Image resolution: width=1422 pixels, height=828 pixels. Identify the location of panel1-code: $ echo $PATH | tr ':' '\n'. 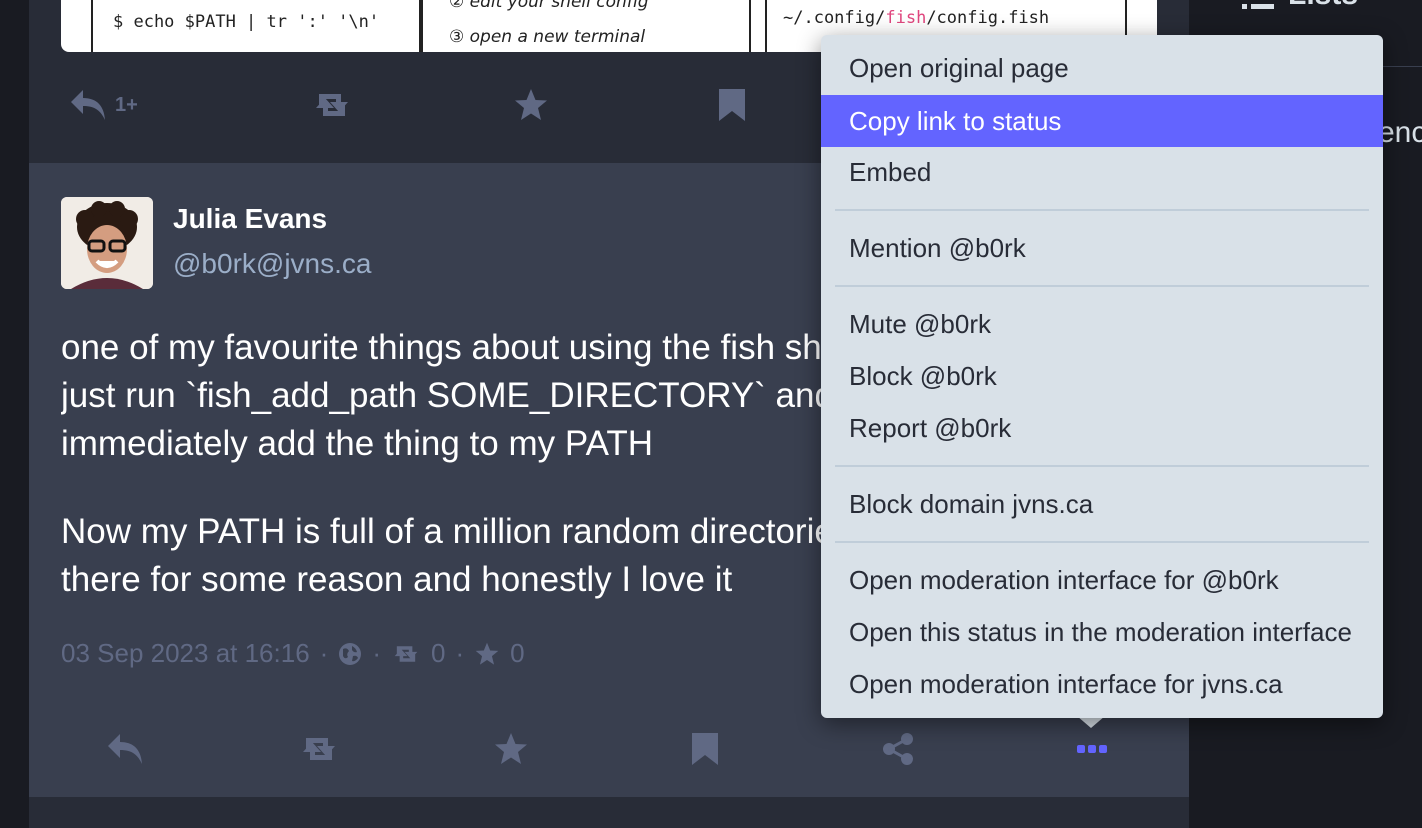
(246, 22).